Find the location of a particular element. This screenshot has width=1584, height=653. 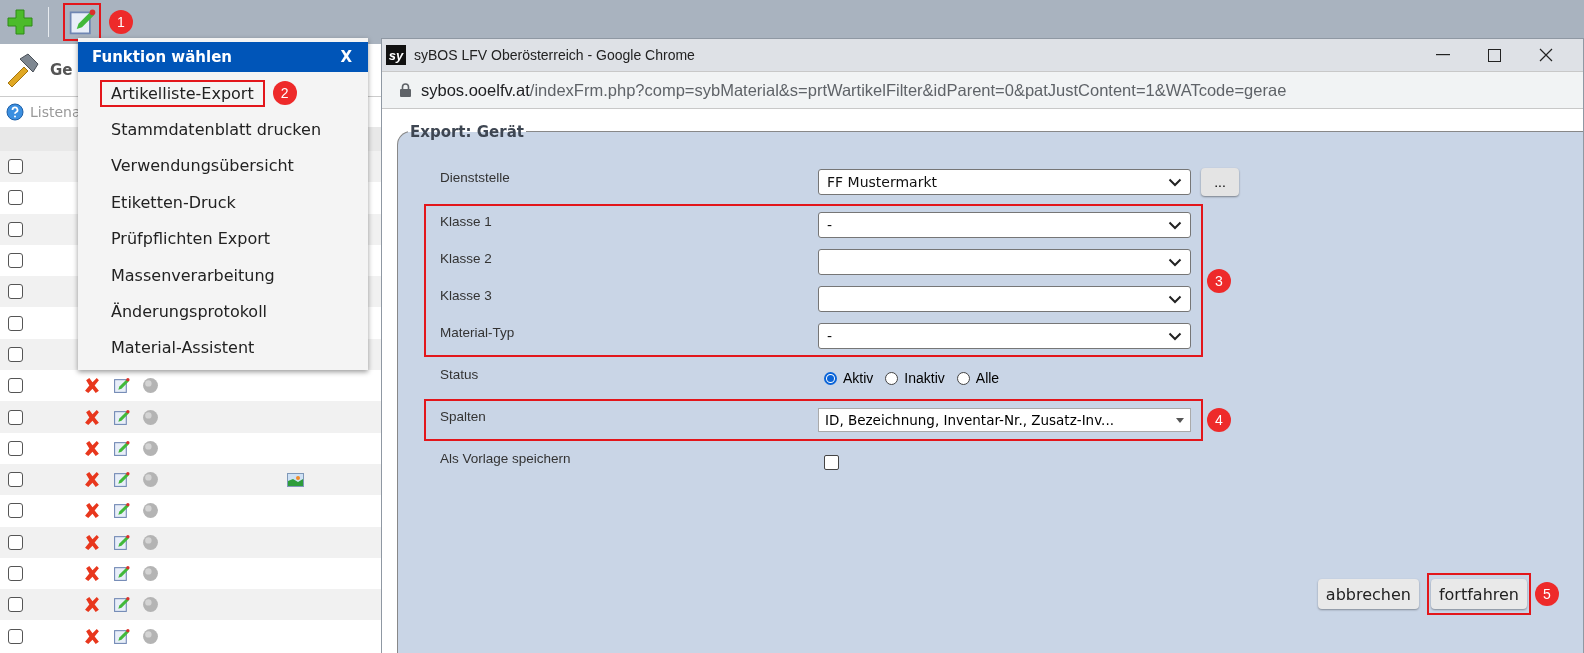

field-label: Als Vorlage speichern is located at coordinates (506, 458).